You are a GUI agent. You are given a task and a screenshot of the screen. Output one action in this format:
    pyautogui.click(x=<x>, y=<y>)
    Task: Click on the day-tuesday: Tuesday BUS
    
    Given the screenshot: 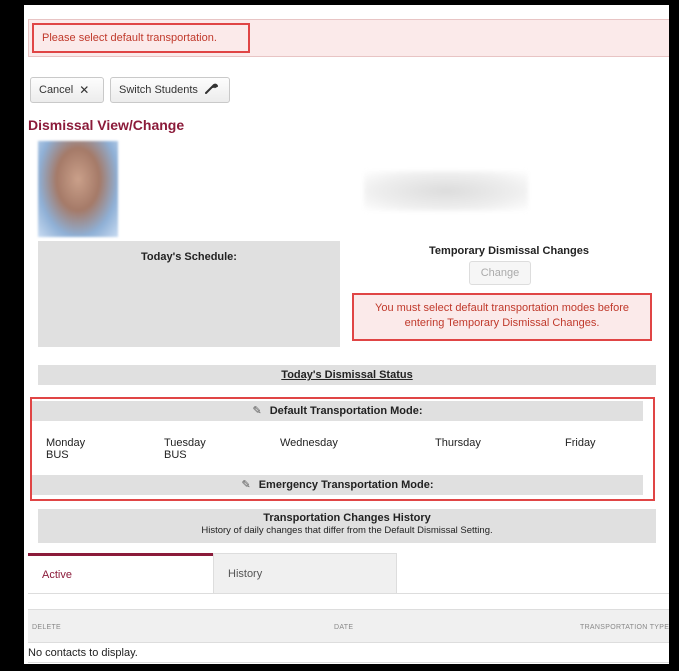 What is the action you would take?
    pyautogui.click(x=185, y=449)
    